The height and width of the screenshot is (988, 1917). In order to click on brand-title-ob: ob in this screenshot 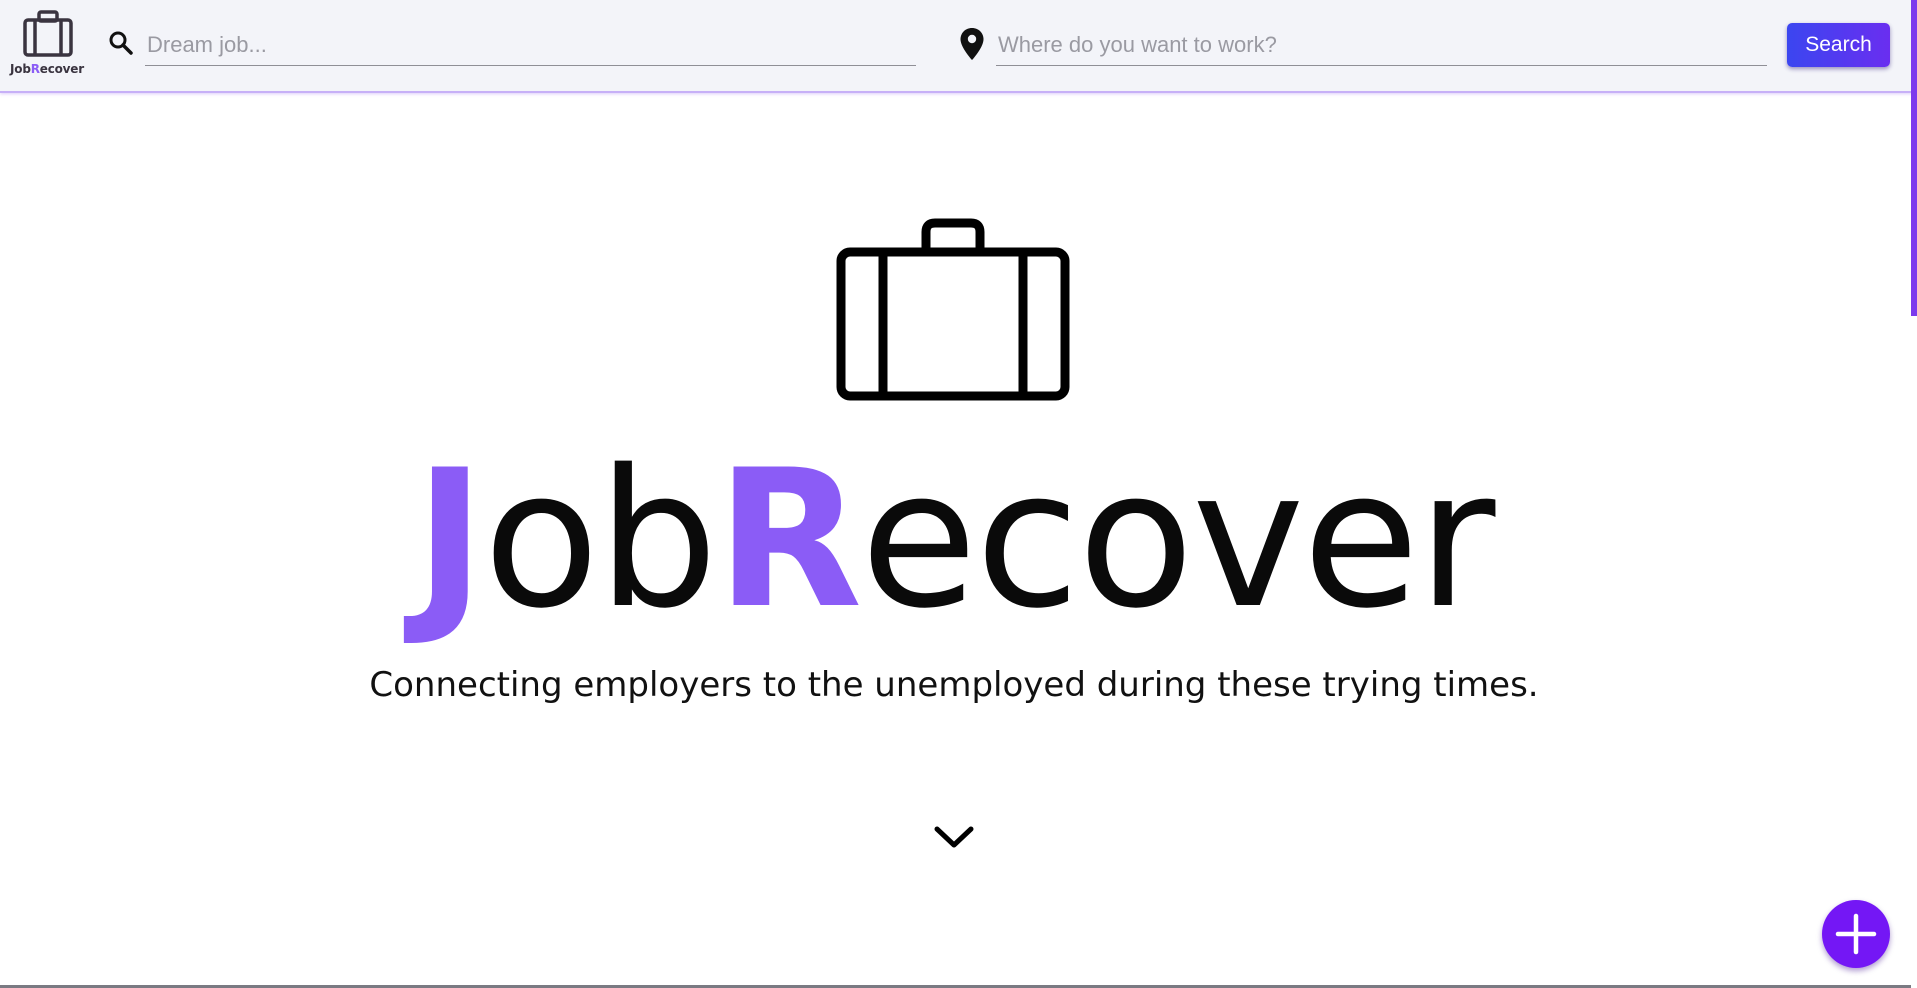, I will do `click(600, 539)`.